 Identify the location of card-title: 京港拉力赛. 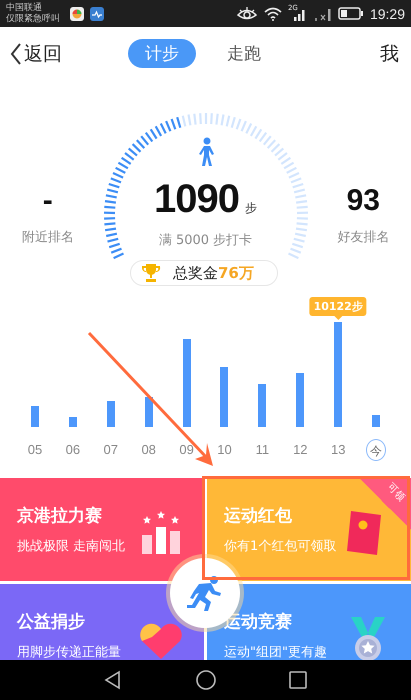
(60, 516).